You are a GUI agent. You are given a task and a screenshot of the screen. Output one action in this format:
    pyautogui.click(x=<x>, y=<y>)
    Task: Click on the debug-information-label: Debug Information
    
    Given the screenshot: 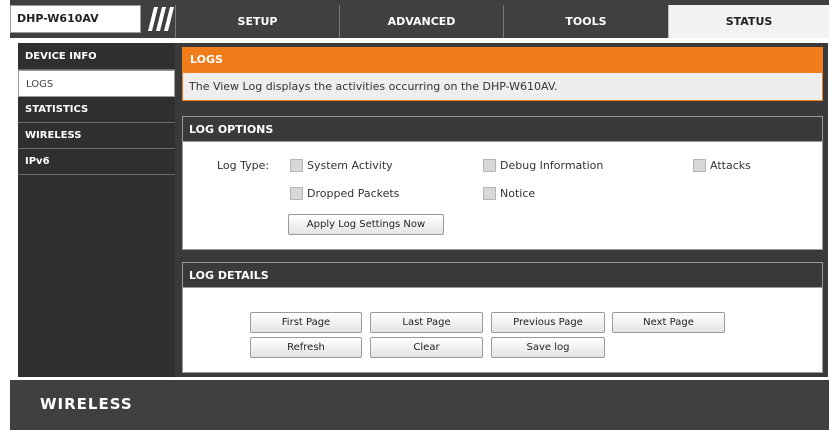 What is the action you would take?
    pyautogui.click(x=552, y=165)
    